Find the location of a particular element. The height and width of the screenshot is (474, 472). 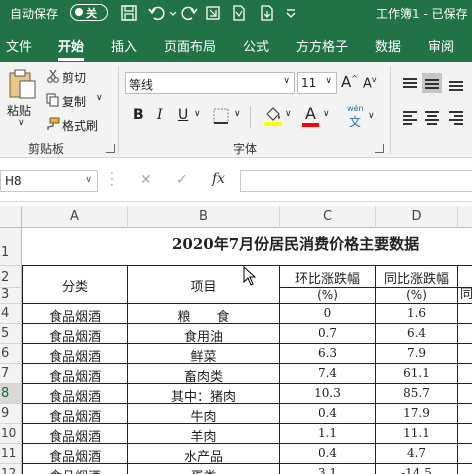

next-header-partial: 同 is located at coordinates (465, 296).